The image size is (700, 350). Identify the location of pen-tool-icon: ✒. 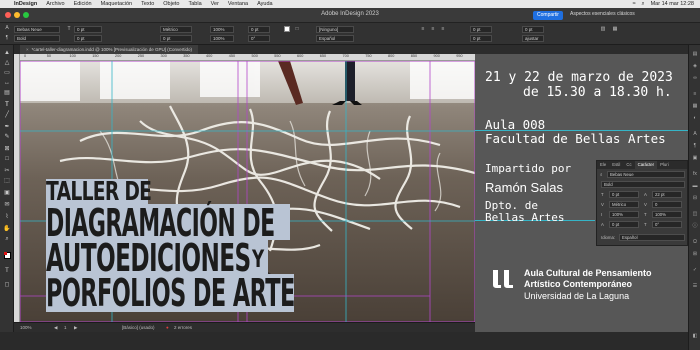
(7, 127).